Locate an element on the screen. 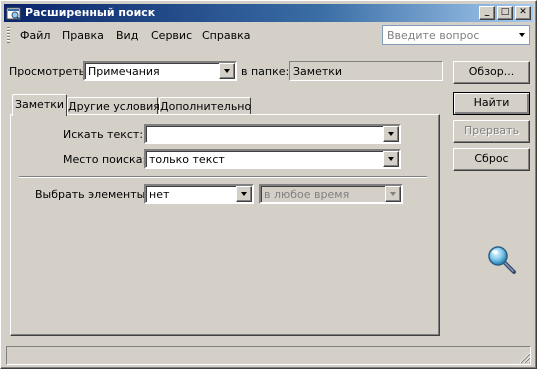 This screenshot has height=369, width=537. magnifier-icon is located at coordinates (502, 260).